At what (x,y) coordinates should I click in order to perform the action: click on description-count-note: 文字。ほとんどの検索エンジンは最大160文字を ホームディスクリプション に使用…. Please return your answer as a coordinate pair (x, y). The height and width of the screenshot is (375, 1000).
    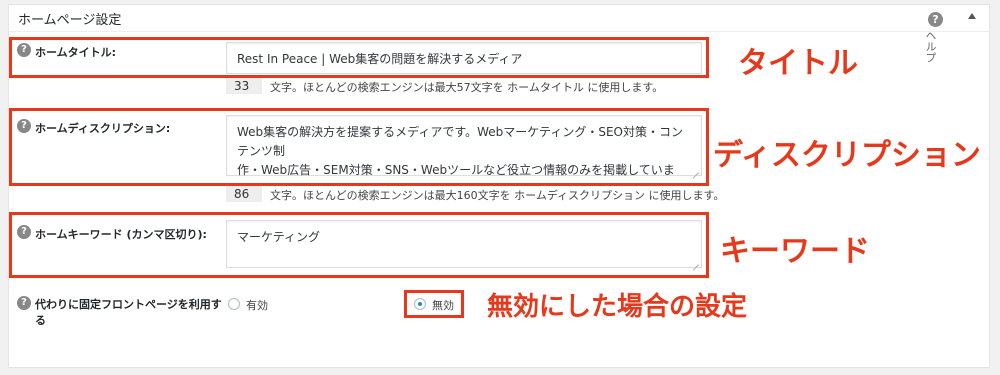
    Looking at the image, I should click on (497, 195).